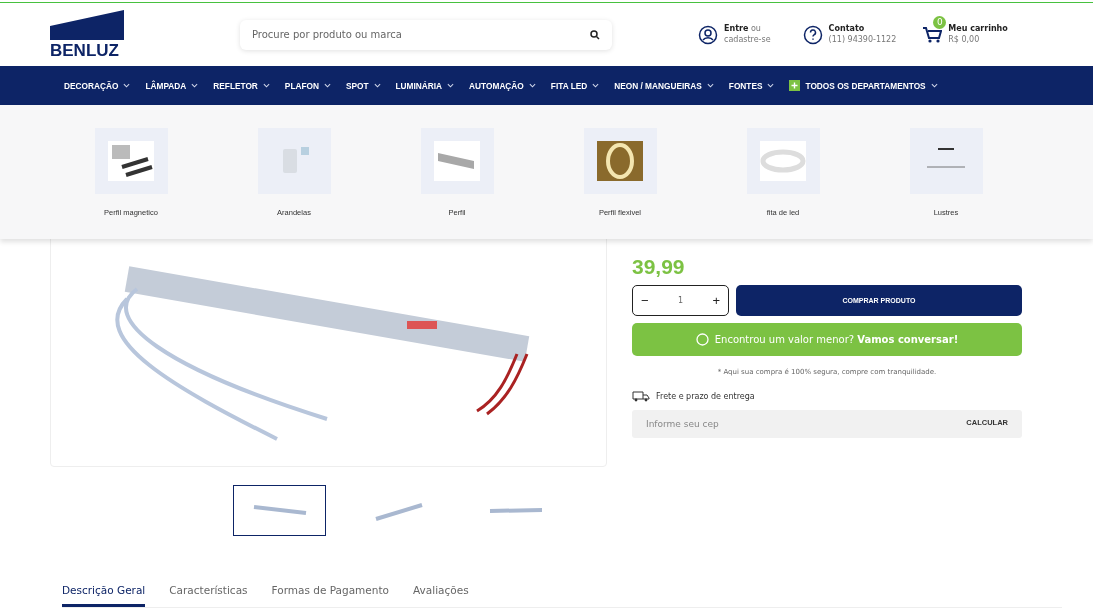  What do you see at coordinates (795, 85) in the screenshot?
I see `plus-icon` at bounding box center [795, 85].